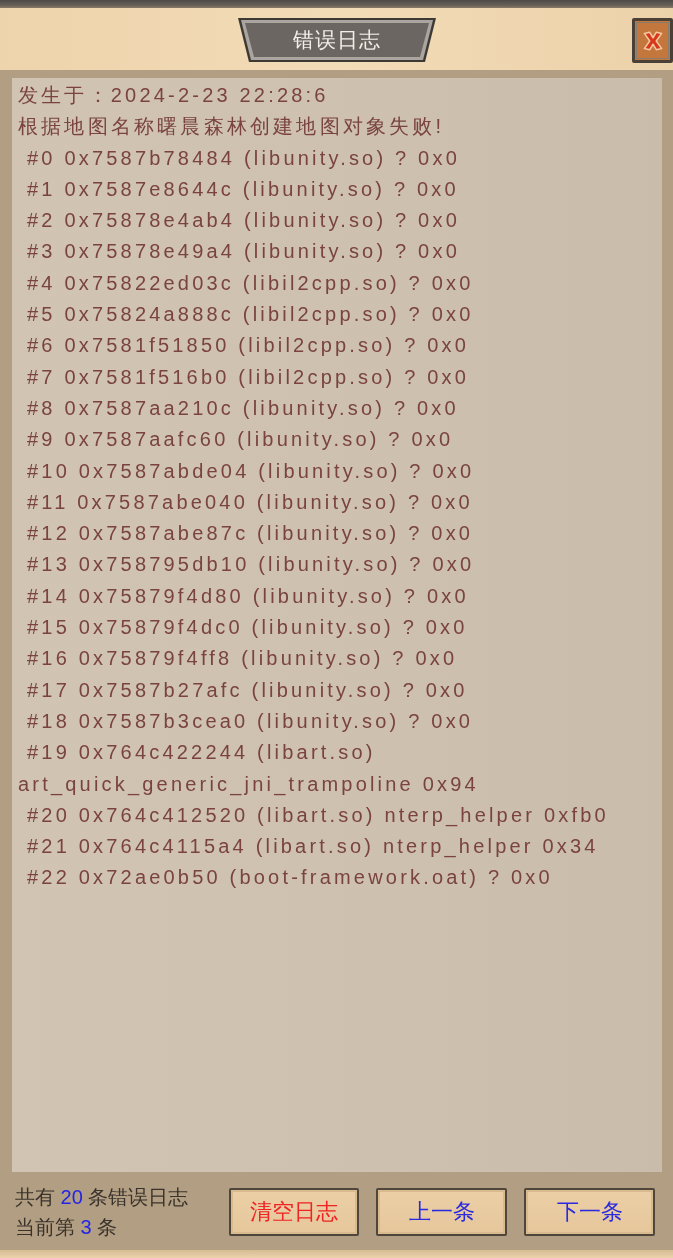  Describe the element at coordinates (243, 189) in the screenshot. I see `log-line: #1 0x7587e8644c (libunity.so) ? 0x0` at that location.